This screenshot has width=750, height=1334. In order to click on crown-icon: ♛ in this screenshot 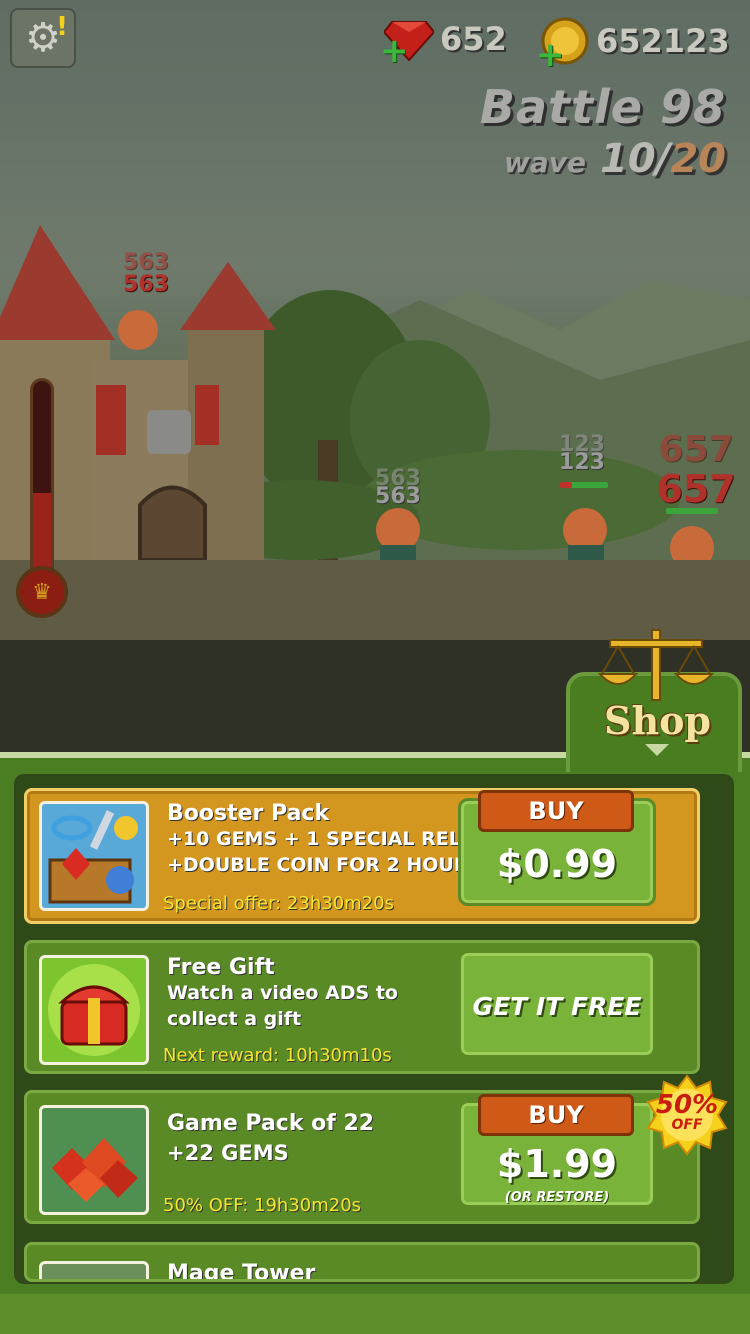, I will do `click(42, 592)`.